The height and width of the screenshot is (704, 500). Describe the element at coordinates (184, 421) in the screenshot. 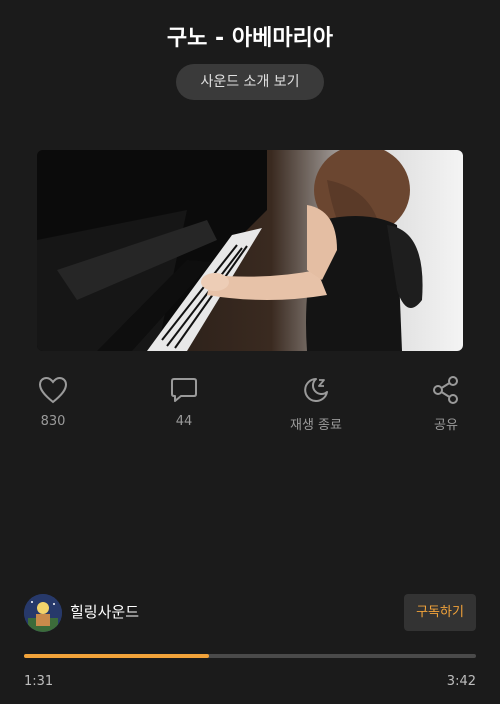

I see `comment-count: 44` at that location.